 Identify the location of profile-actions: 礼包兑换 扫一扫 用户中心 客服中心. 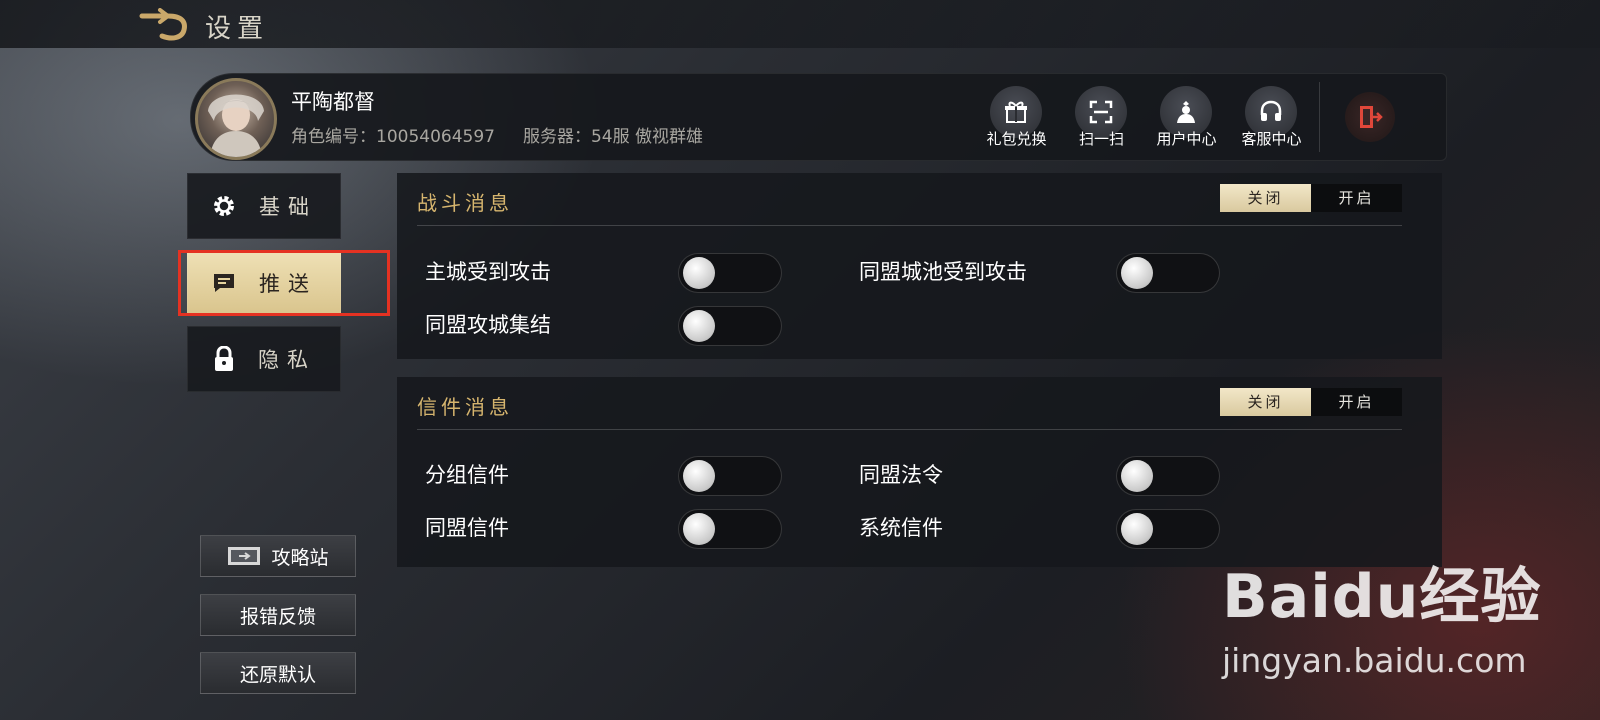
(1144, 117).